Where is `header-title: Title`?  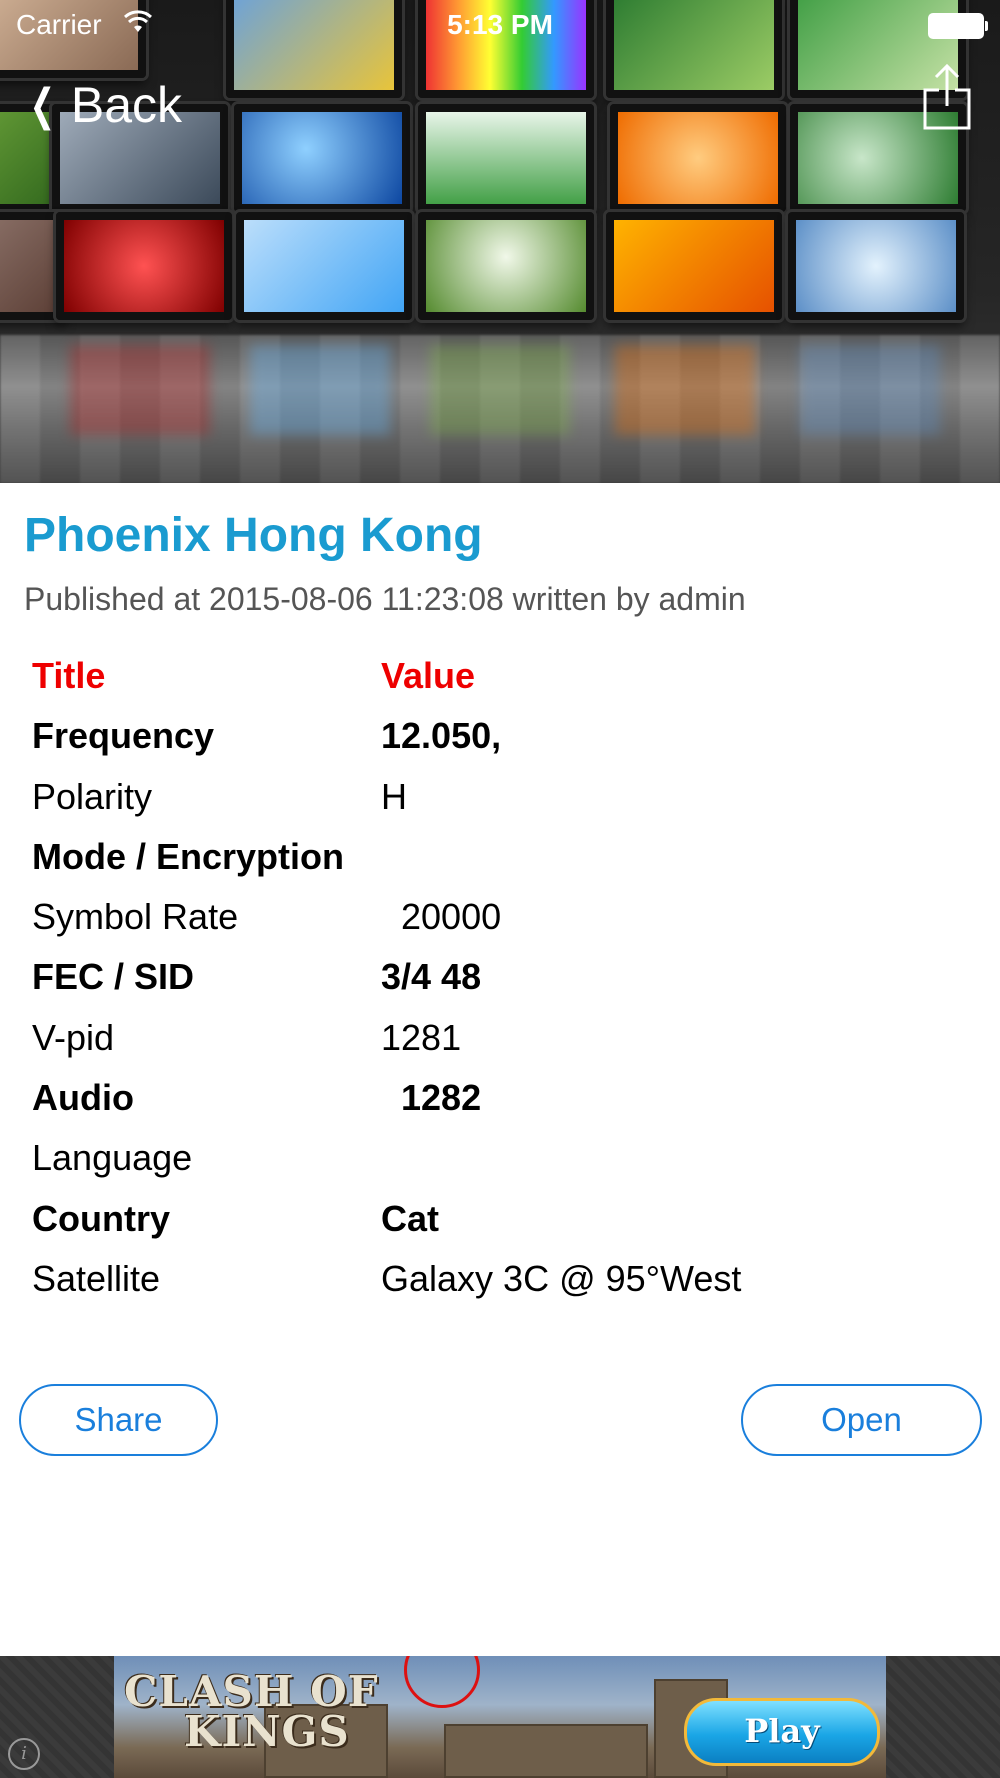
header-title: Title is located at coordinates (69, 675).